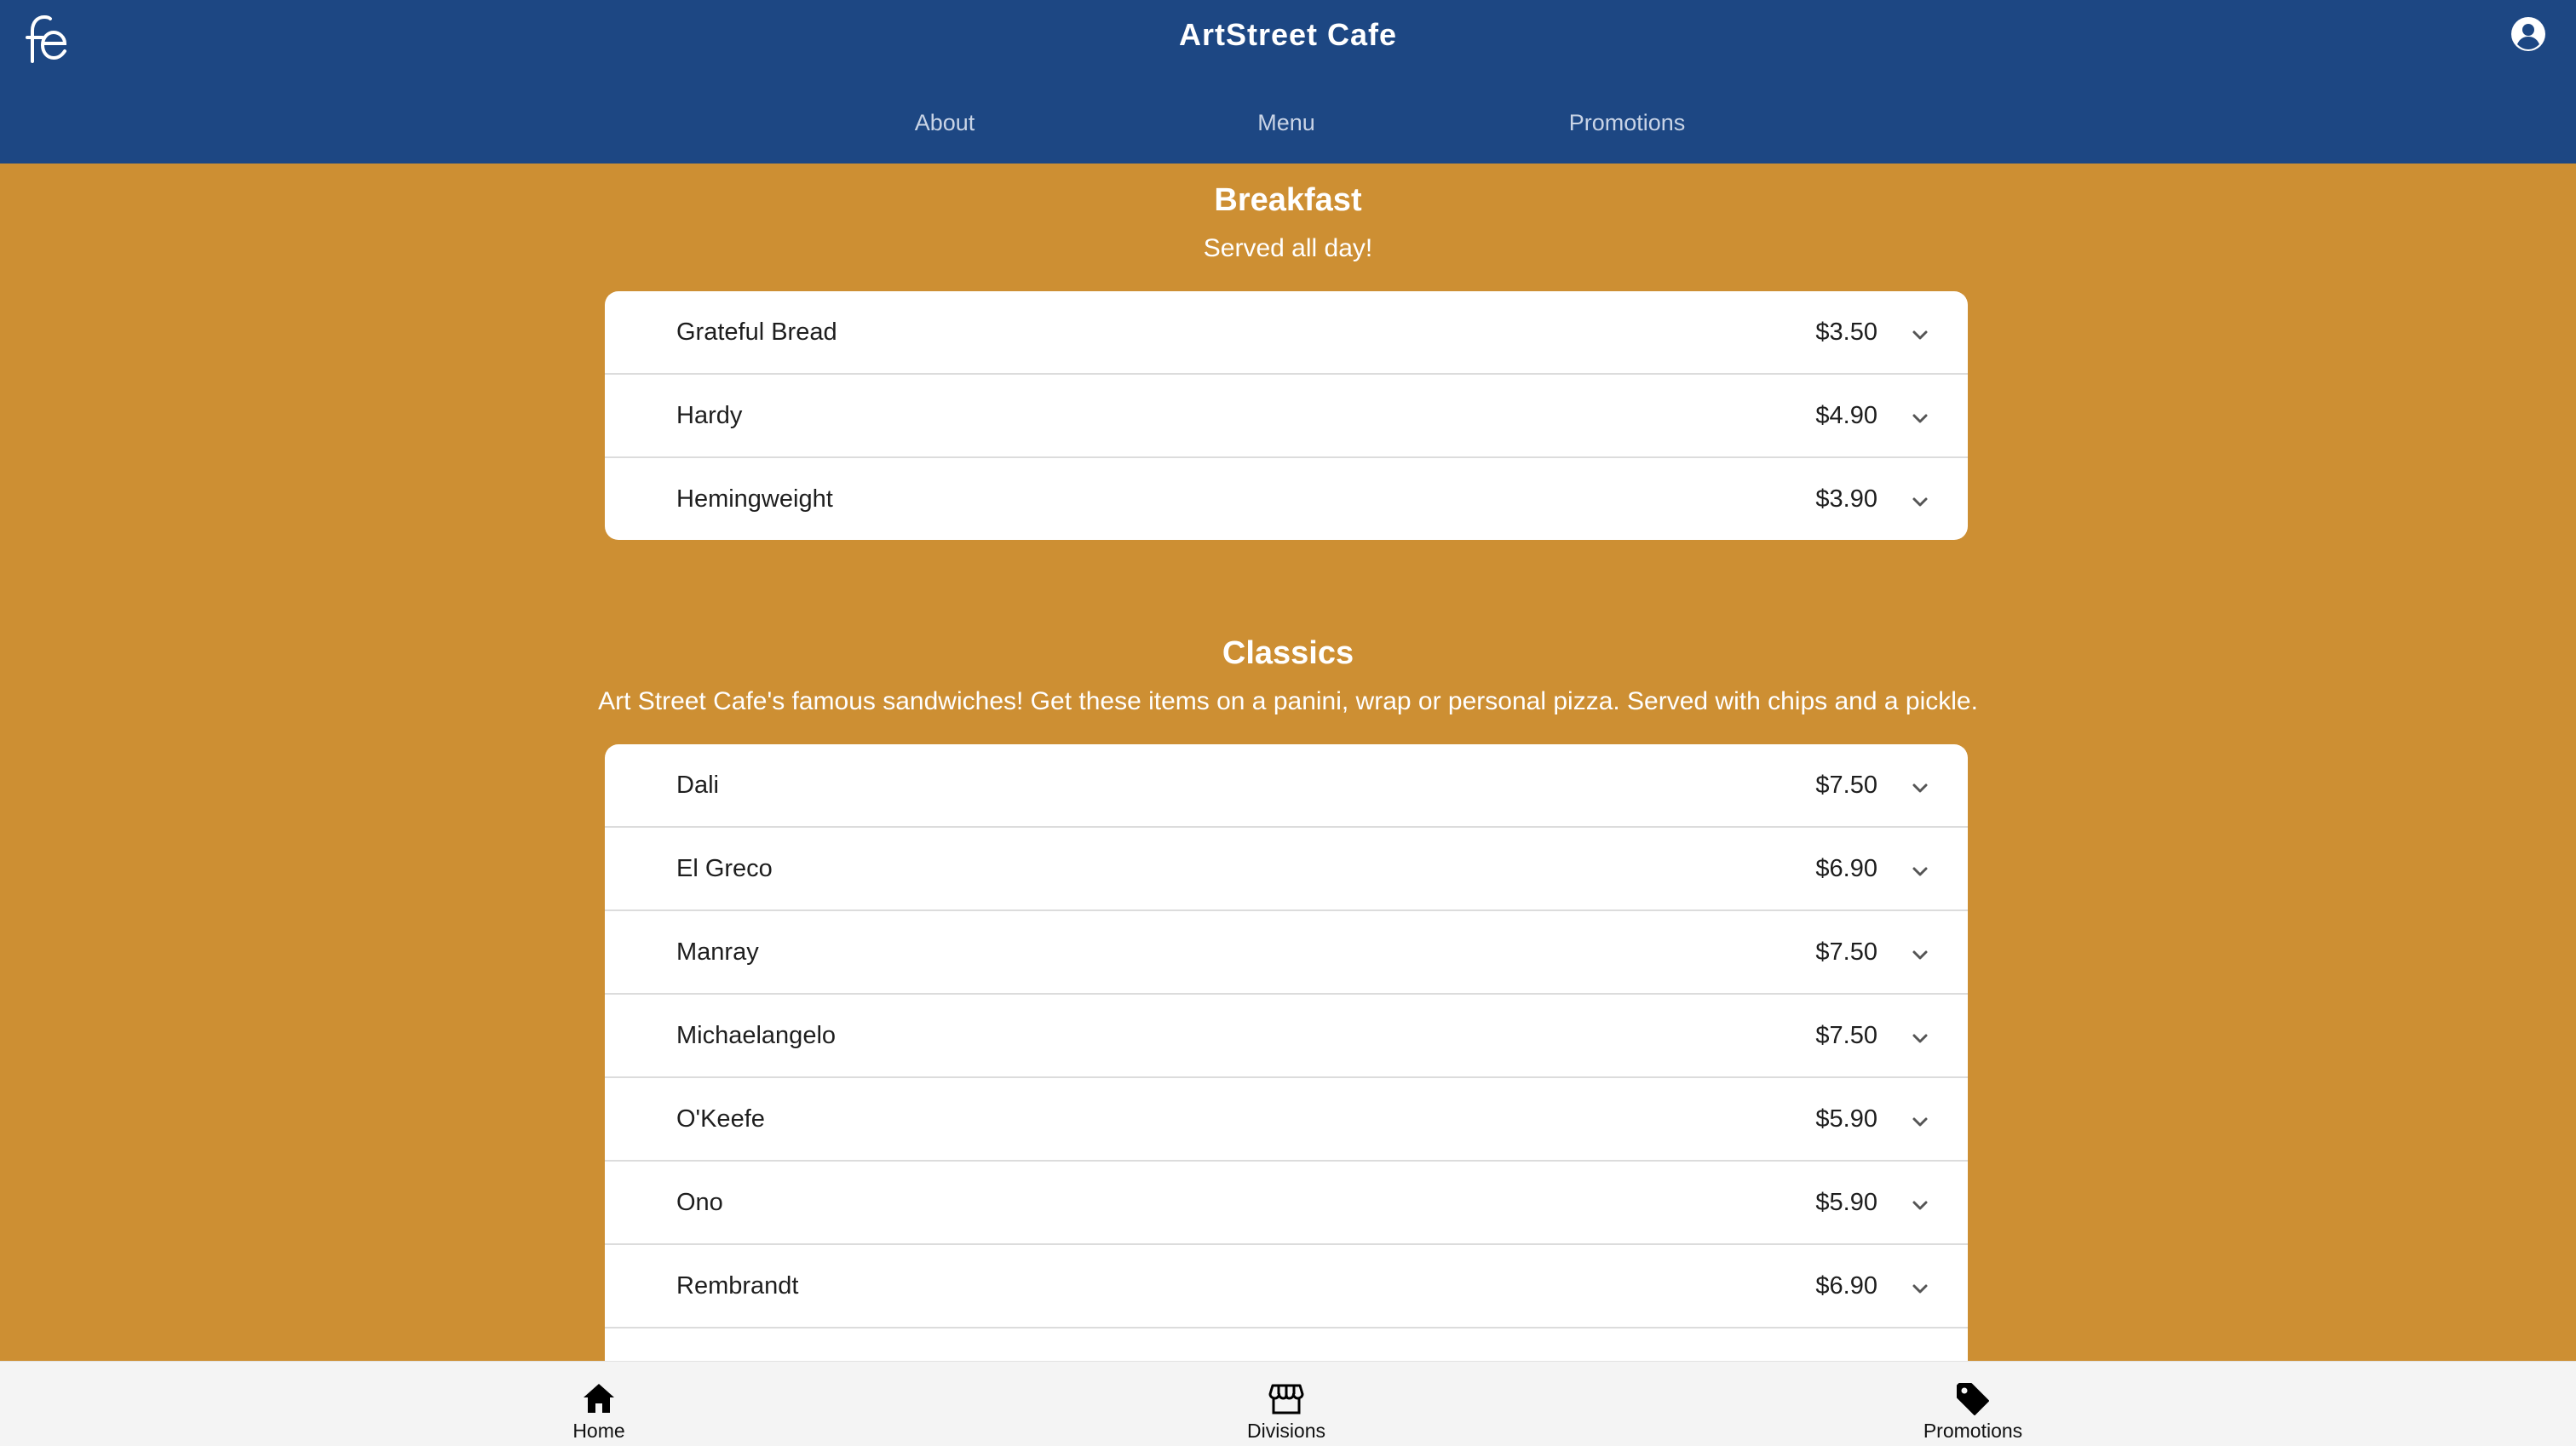 The width and height of the screenshot is (2576, 1446). I want to click on menu-item-name: Michaelangelo, so click(756, 1035).